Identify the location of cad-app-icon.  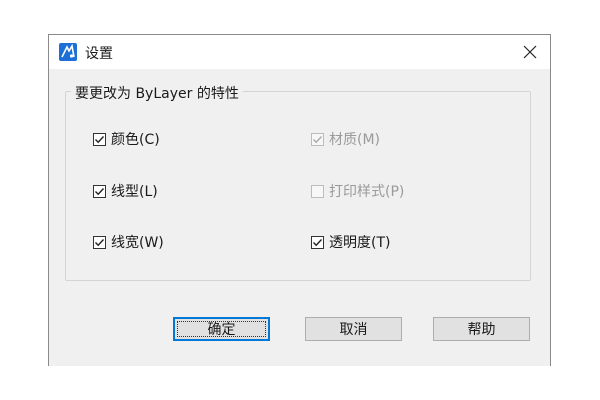
(68, 52).